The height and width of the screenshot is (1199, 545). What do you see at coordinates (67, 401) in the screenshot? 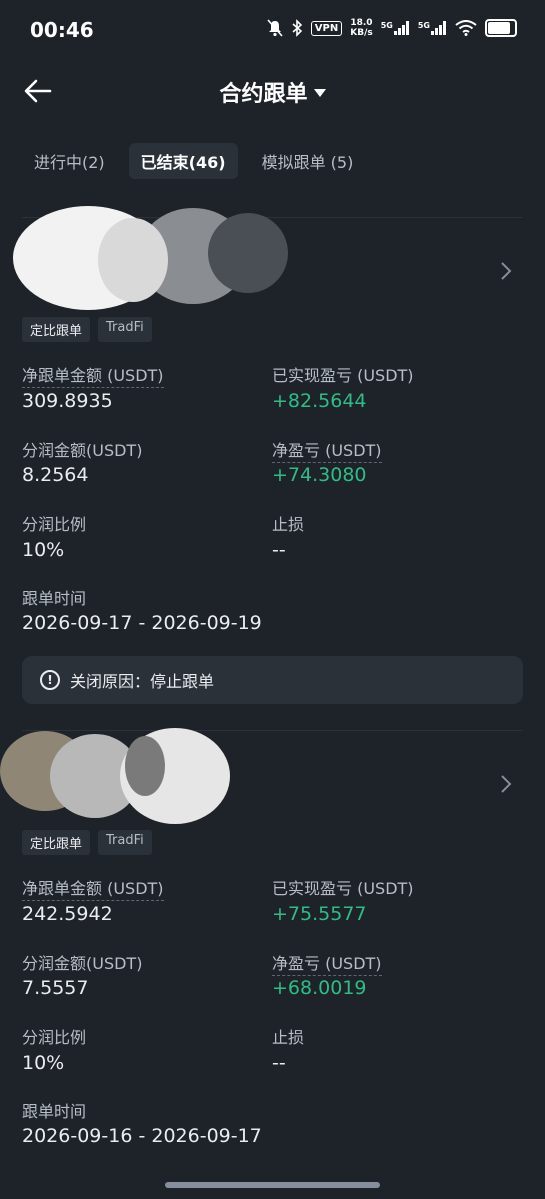
I see `net-amount-value: 309.8935` at bounding box center [67, 401].